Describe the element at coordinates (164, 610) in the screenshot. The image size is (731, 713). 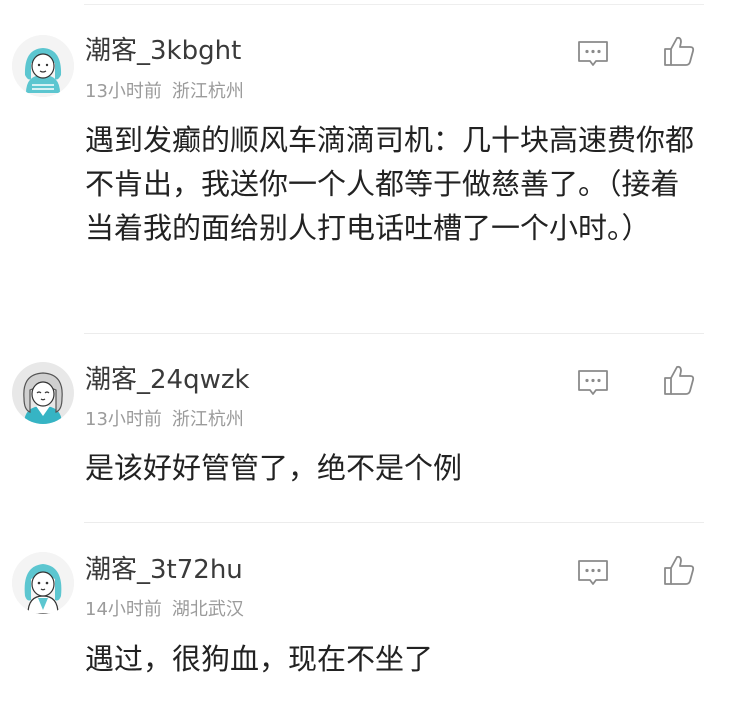
I see `comment-meta: 14小时前 湖北武汉` at that location.